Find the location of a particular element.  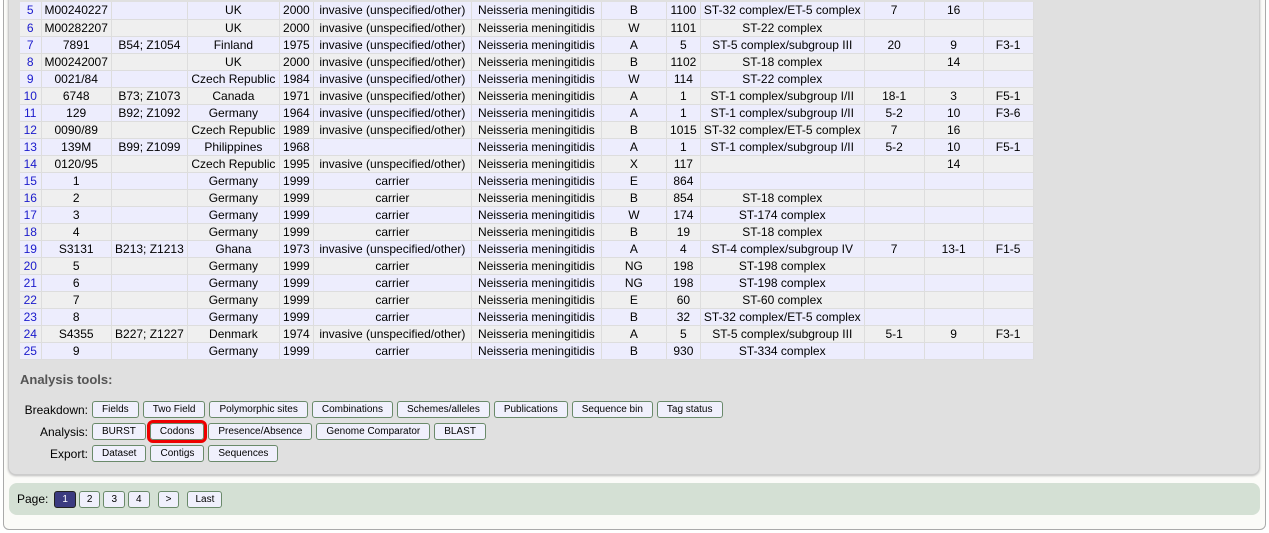

tool-group-label: Analysis: is located at coordinates (63, 431).